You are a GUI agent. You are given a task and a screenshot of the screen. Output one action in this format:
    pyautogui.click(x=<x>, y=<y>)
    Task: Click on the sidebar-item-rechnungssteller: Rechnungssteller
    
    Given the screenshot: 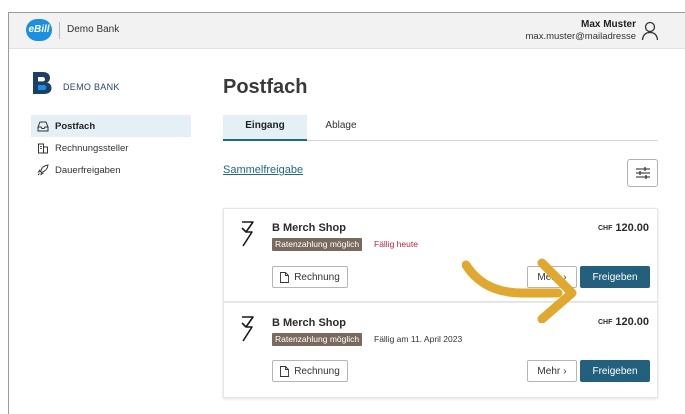 What is the action you would take?
    pyautogui.click(x=111, y=148)
    